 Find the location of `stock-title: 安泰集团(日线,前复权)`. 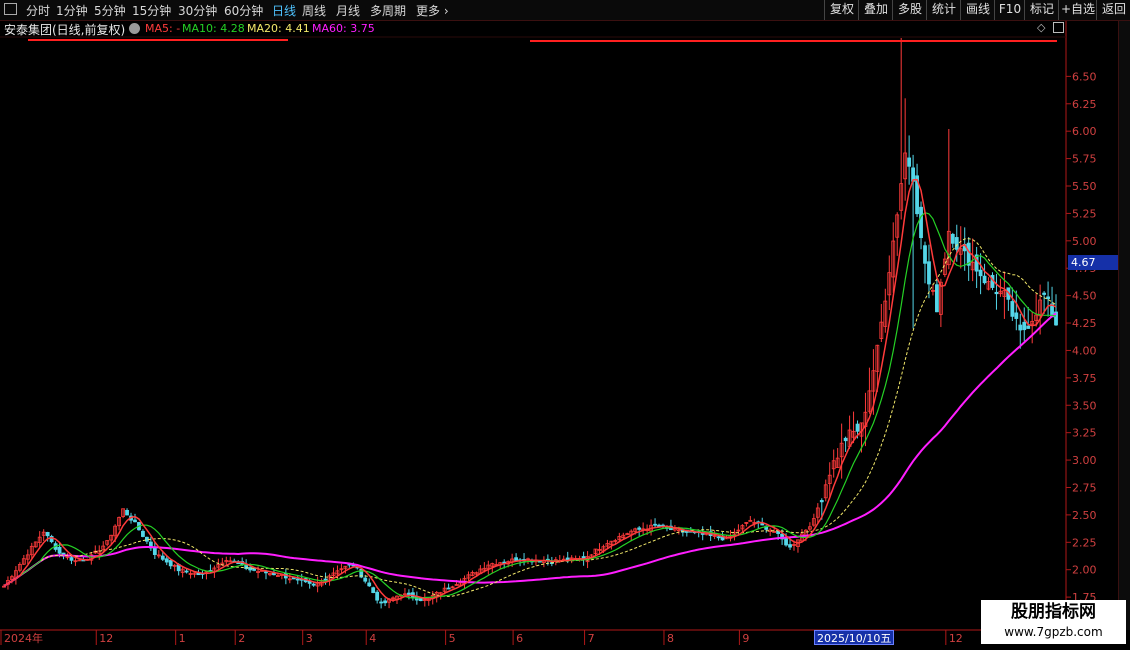

stock-title: 安泰集团(日线,前复权) is located at coordinates (64, 29).